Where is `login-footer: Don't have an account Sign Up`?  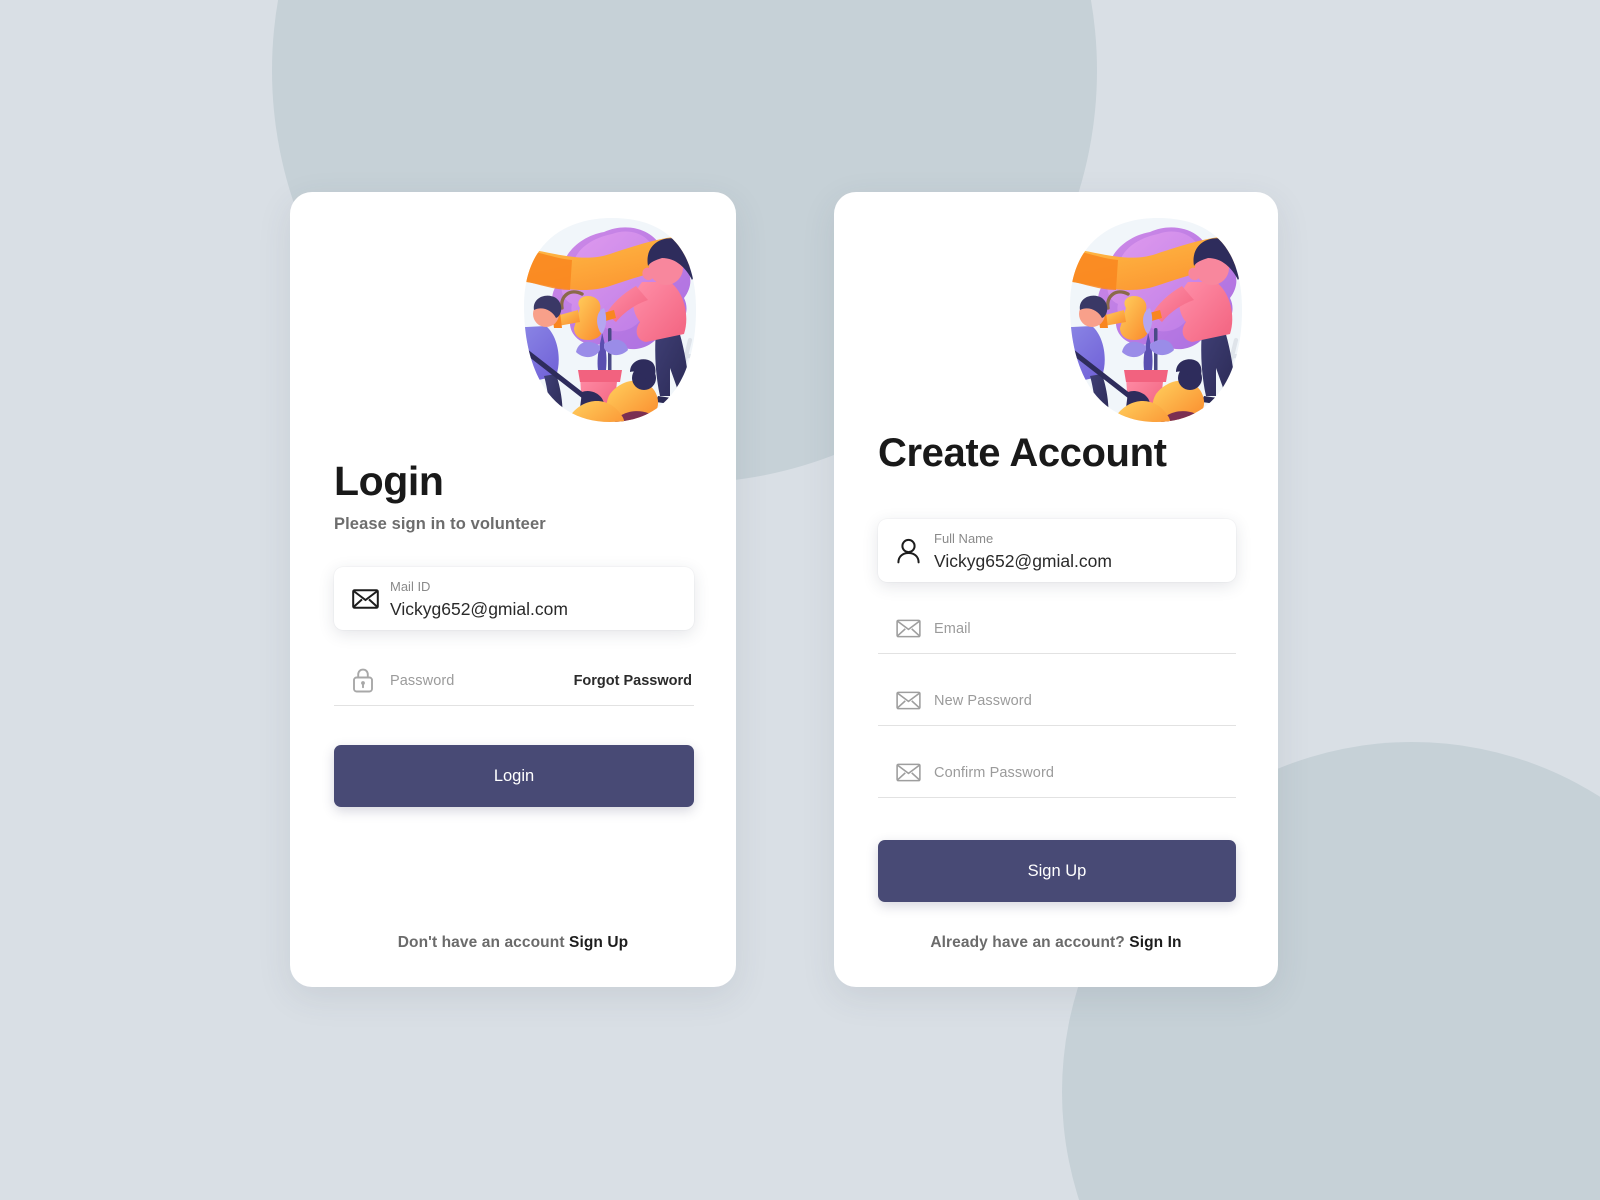
login-footer: Don't have an account Sign Up is located at coordinates (513, 943).